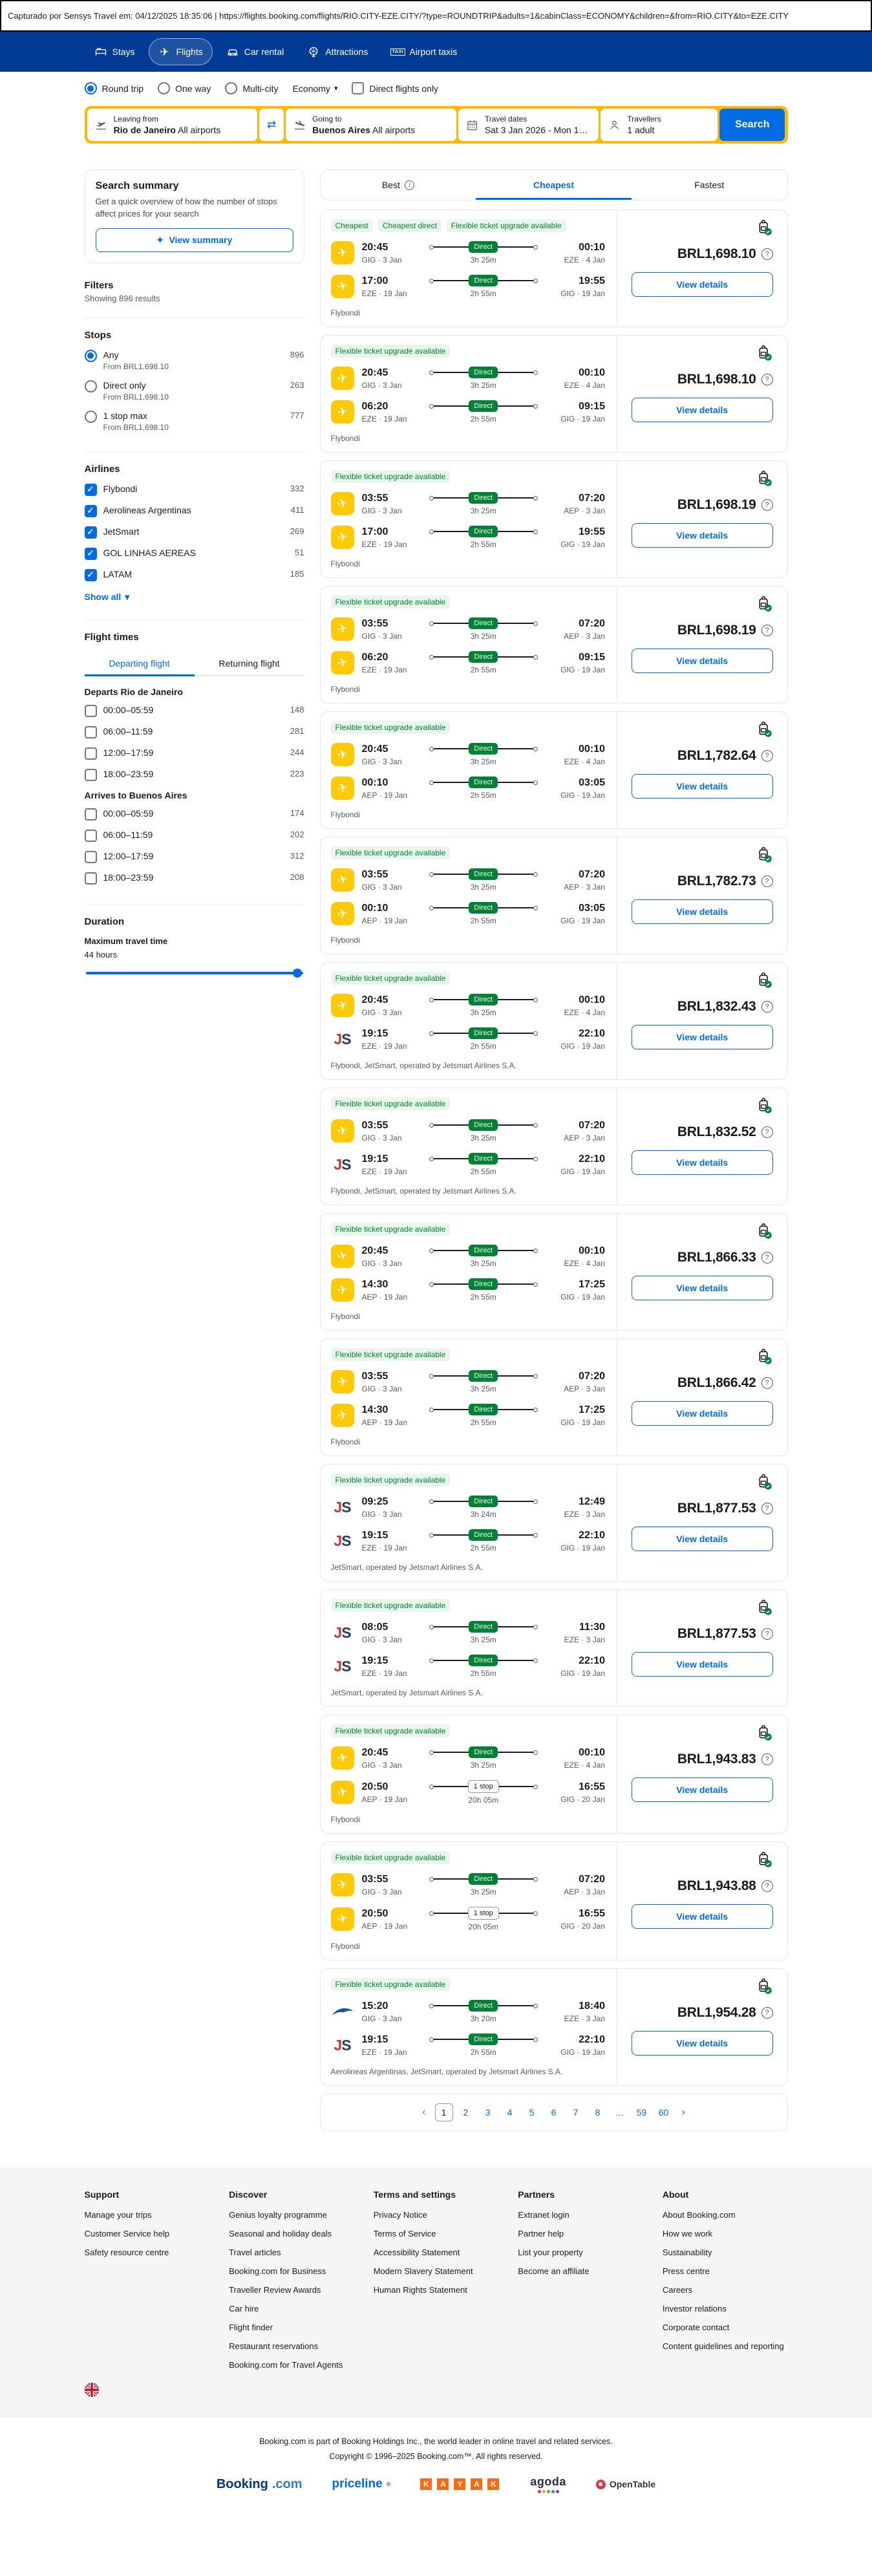  I want to click on stops-option-2: 1 stop max From BRL1,698.10 777, so click(194, 421).